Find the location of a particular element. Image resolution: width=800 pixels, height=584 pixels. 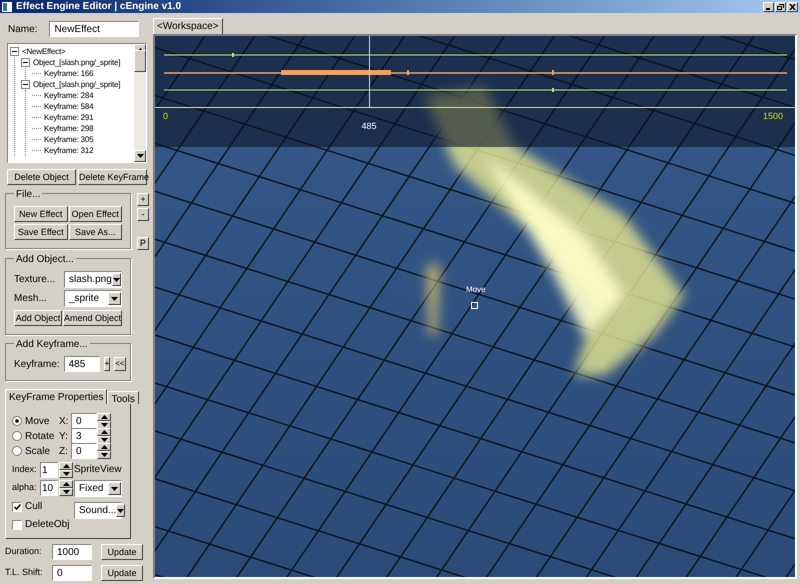

number-field: 10 is located at coordinates (49, 488).